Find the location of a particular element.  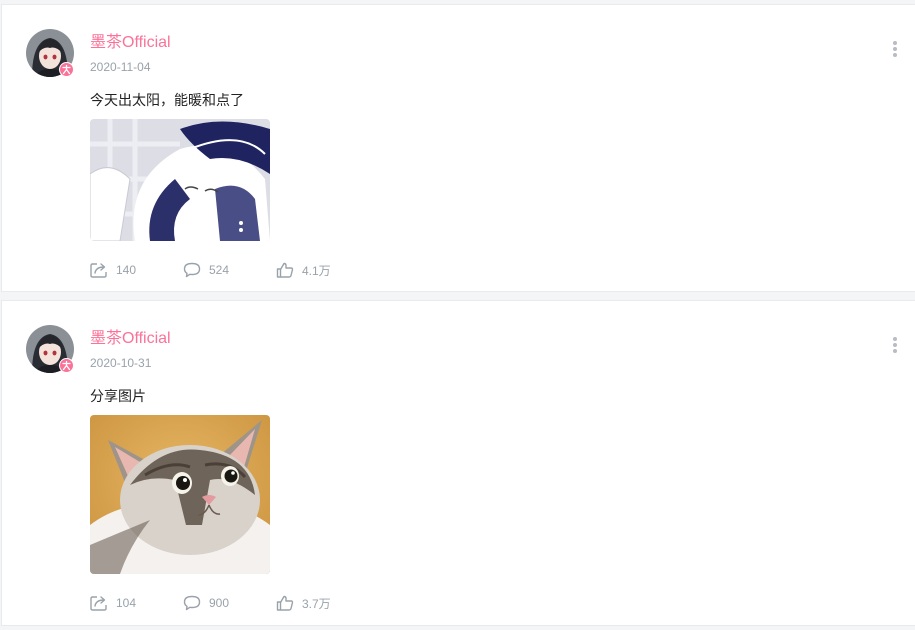

post-text: 分享图片 is located at coordinates (118, 396).